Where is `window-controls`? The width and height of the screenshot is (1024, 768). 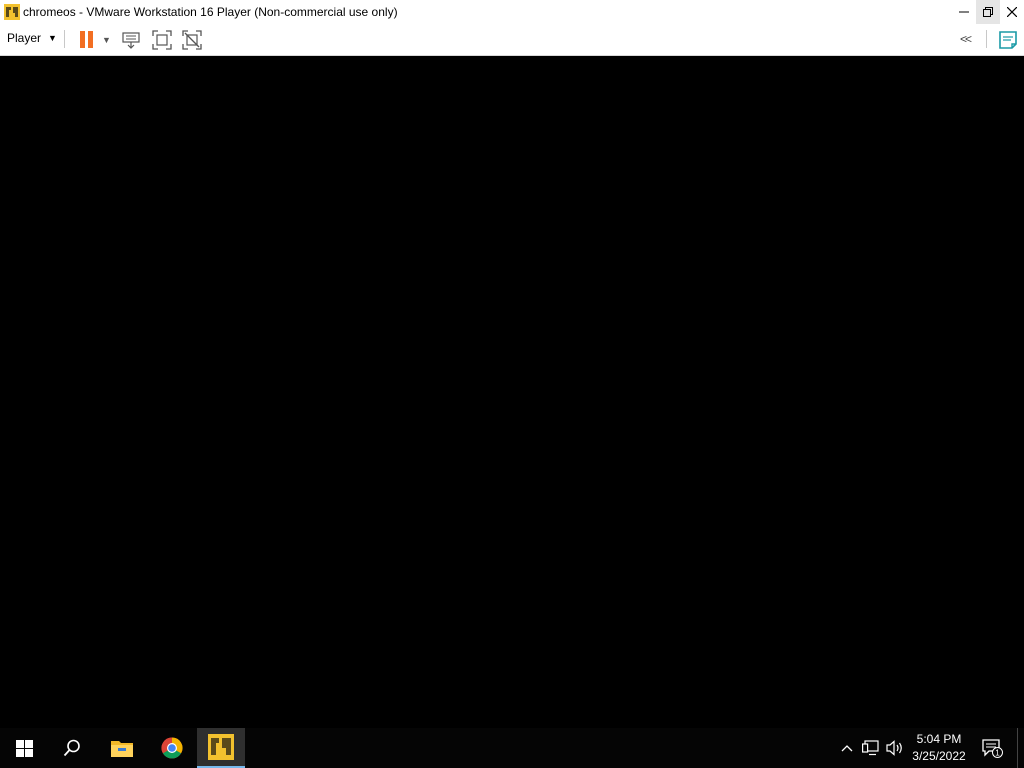
window-controls is located at coordinates (988, 12).